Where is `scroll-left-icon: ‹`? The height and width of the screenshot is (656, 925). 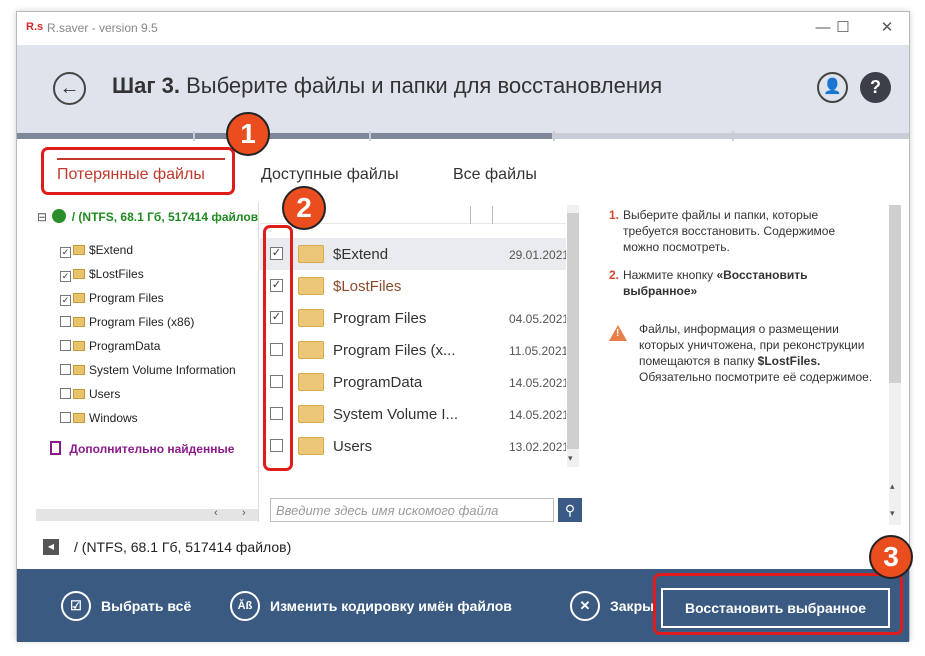 scroll-left-icon: ‹ is located at coordinates (216, 513).